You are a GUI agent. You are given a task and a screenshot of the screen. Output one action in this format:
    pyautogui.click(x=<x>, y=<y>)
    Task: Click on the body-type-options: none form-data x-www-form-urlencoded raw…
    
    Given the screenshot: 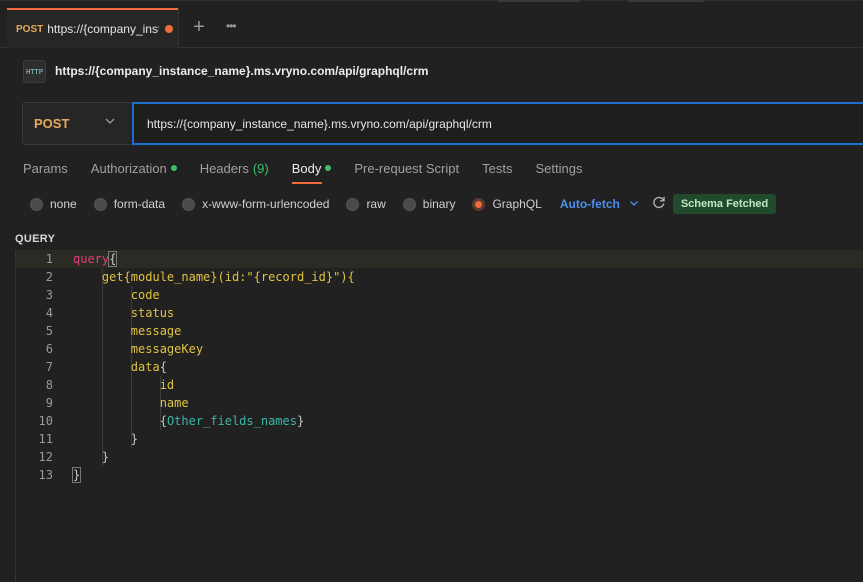 What is the action you would take?
    pyautogui.click(x=403, y=204)
    